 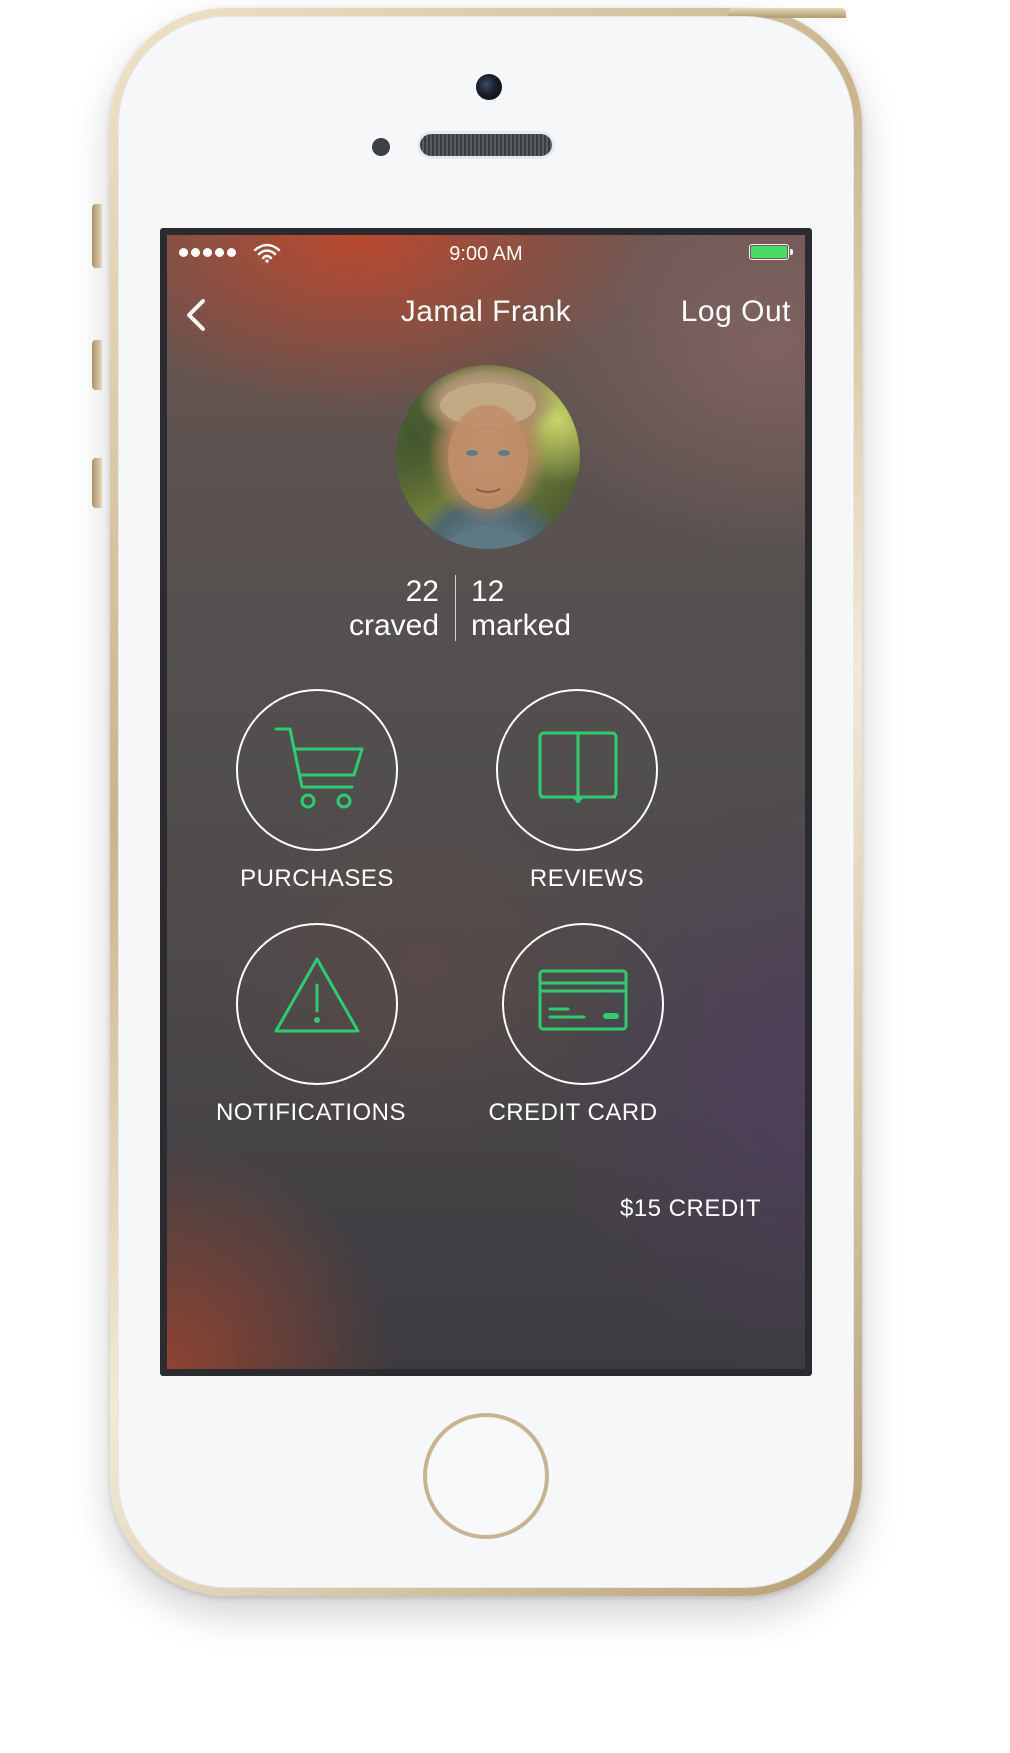 I want to click on battery-icon, so click(x=769, y=252).